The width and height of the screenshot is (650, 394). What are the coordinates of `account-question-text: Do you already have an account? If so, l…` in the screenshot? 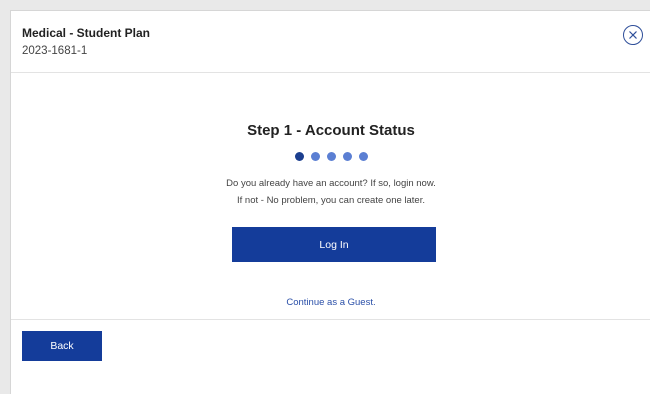 It's located at (331, 183).